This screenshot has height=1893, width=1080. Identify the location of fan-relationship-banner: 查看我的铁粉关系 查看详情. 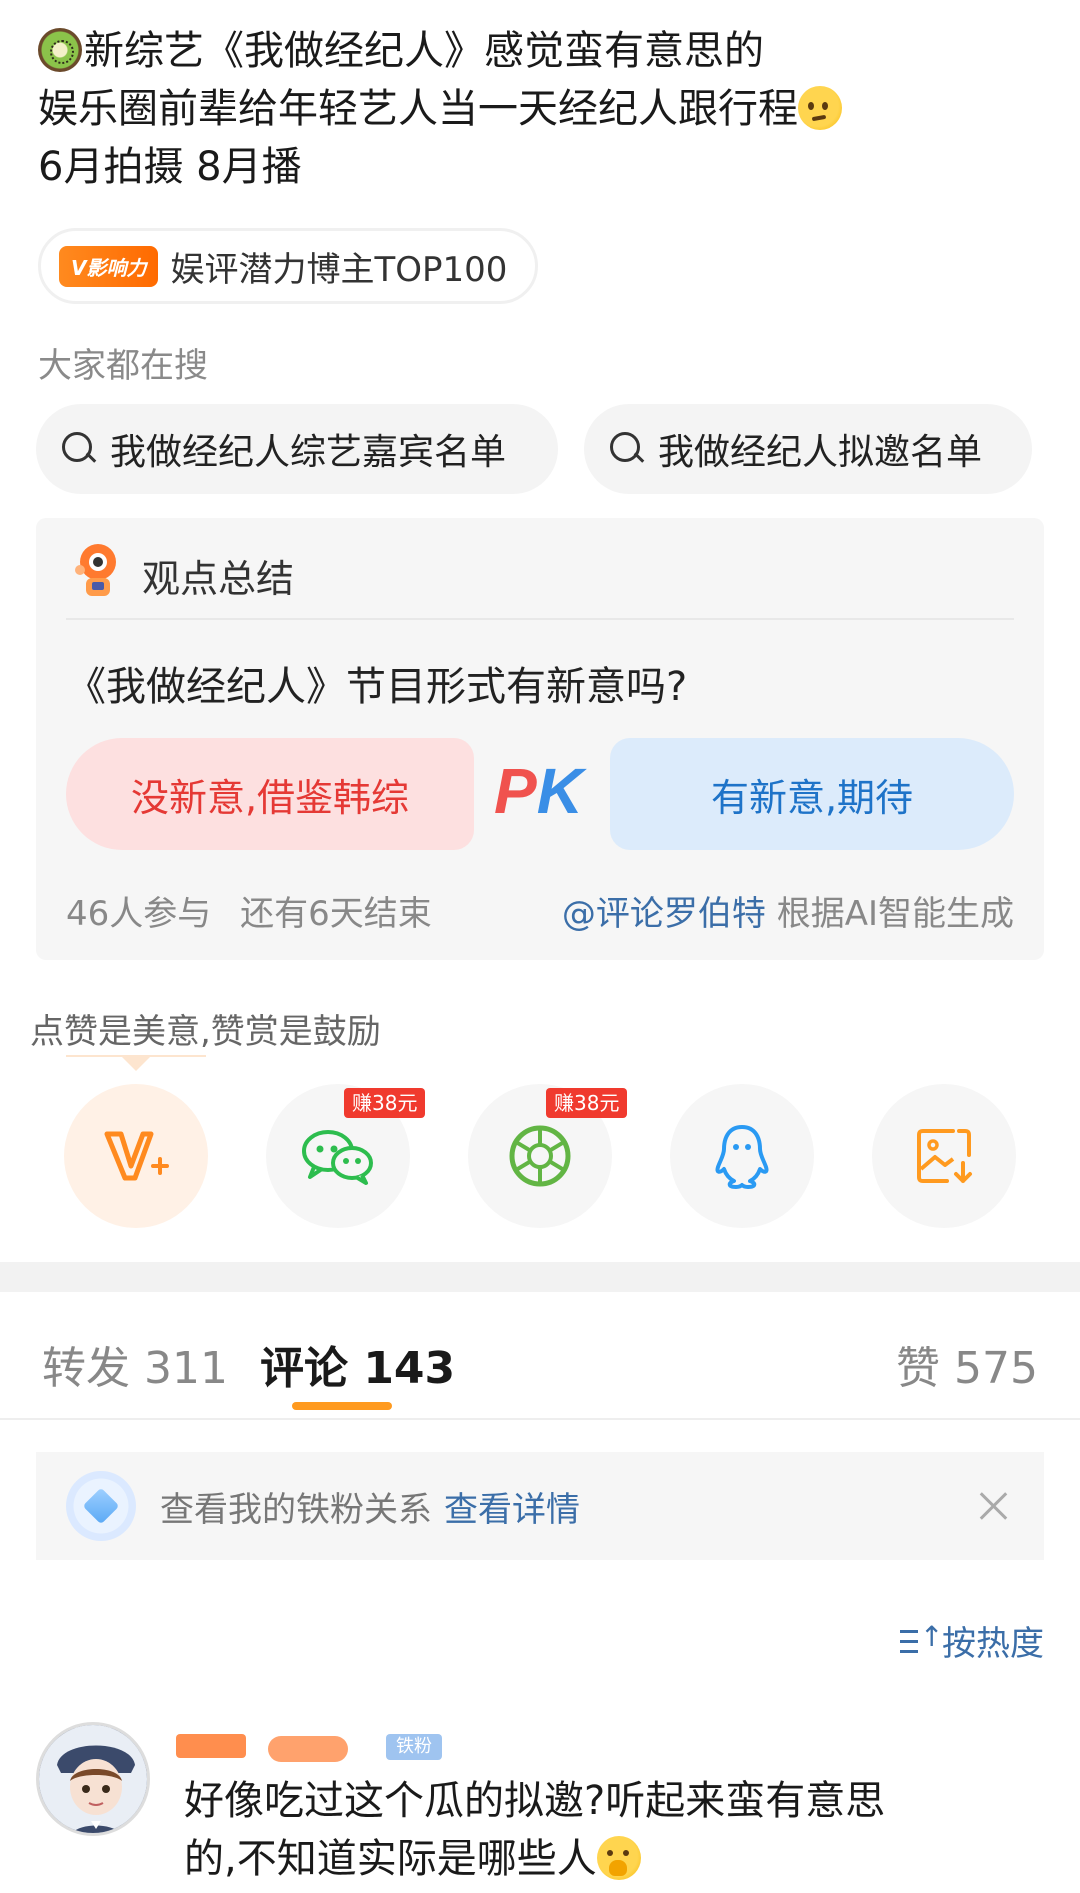
(540, 1506).